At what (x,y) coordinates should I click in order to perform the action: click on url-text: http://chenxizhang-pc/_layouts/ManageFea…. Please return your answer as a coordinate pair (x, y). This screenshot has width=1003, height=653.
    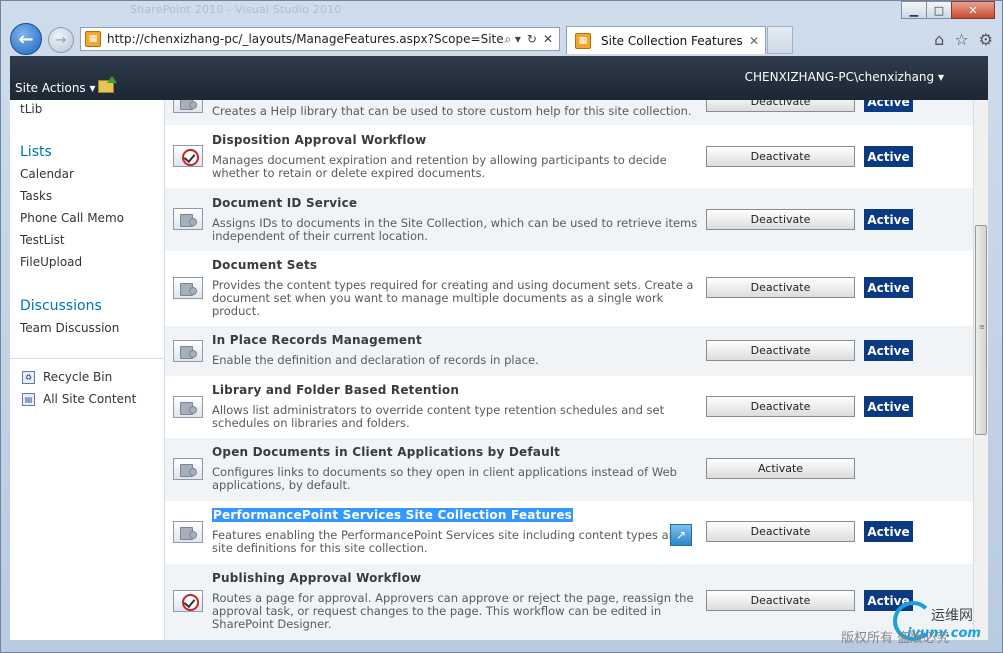
    Looking at the image, I should click on (305, 39).